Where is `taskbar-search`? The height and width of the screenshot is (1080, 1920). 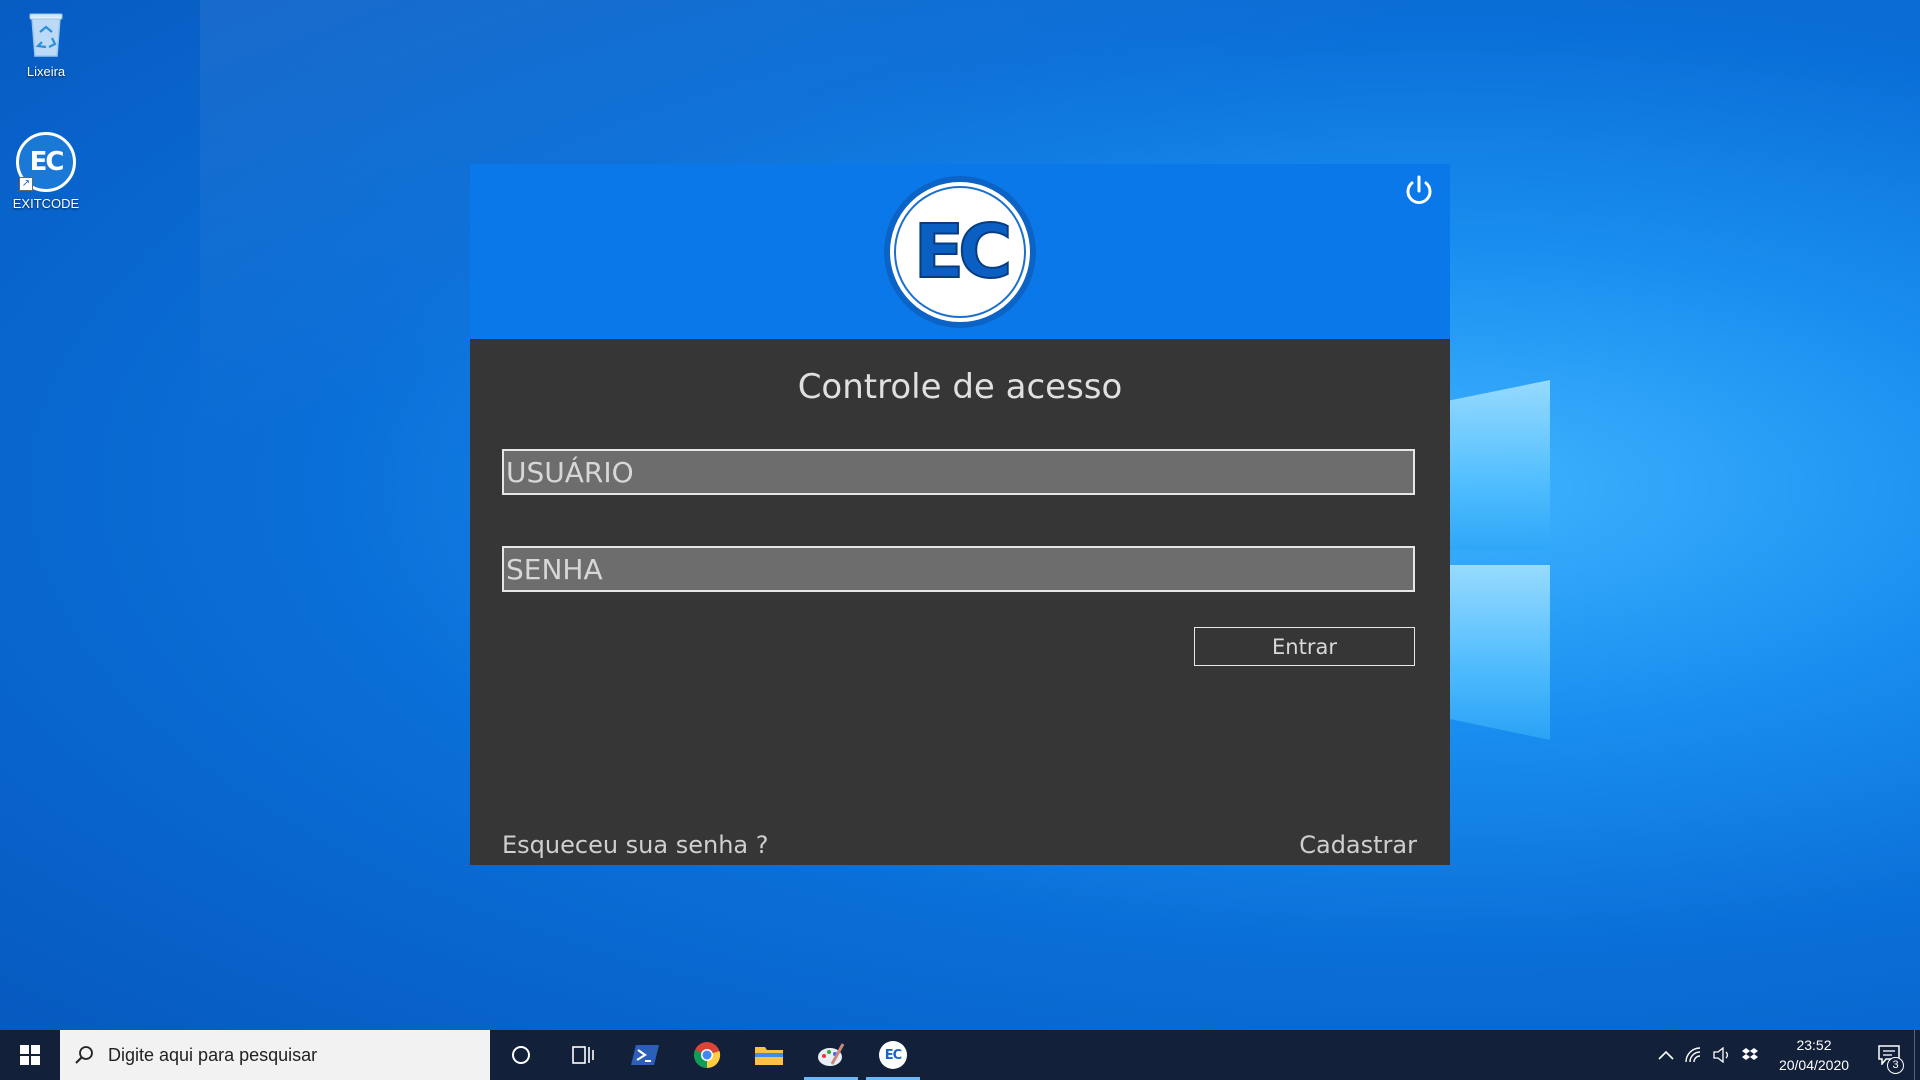
taskbar-search is located at coordinates (275, 1055).